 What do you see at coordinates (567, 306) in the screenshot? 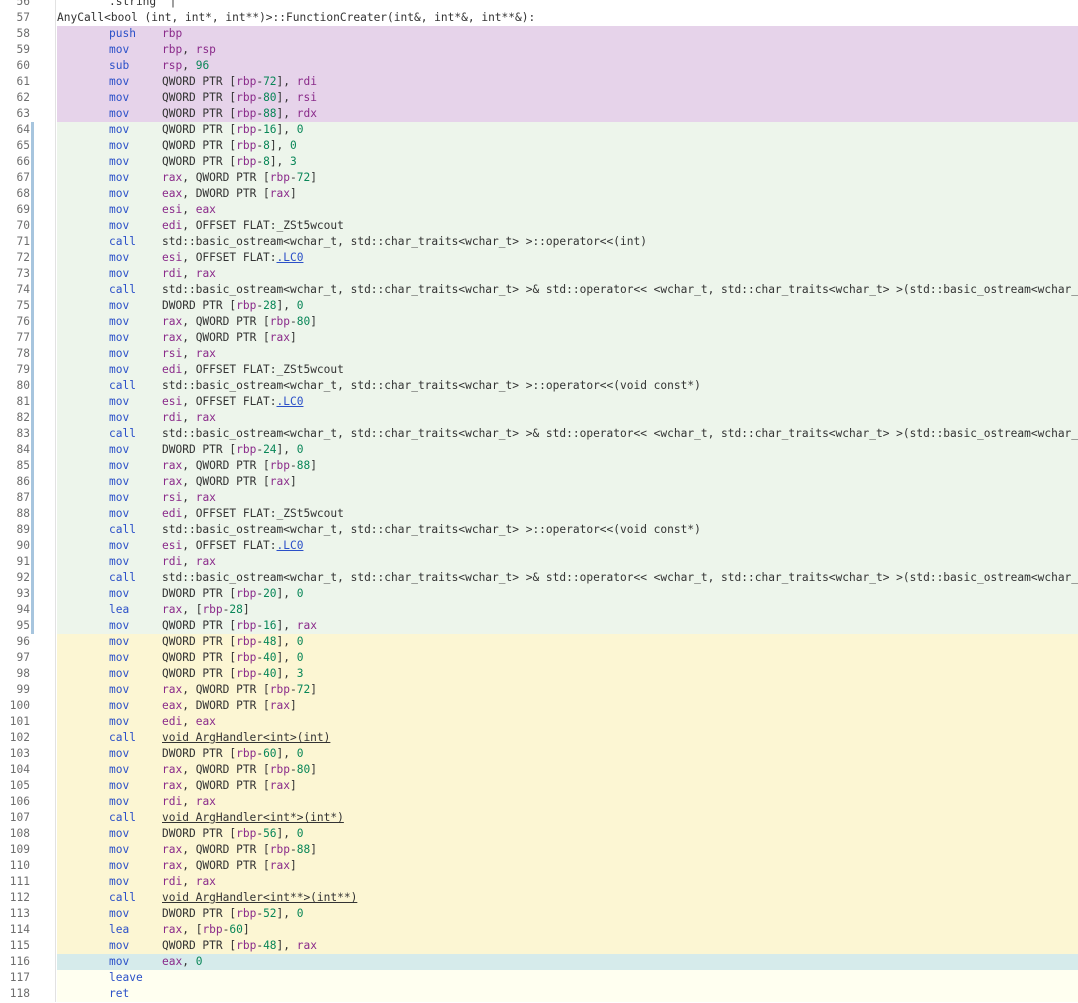
I see `code-content: mov DWORD PTR [rbp-28], 0` at bounding box center [567, 306].